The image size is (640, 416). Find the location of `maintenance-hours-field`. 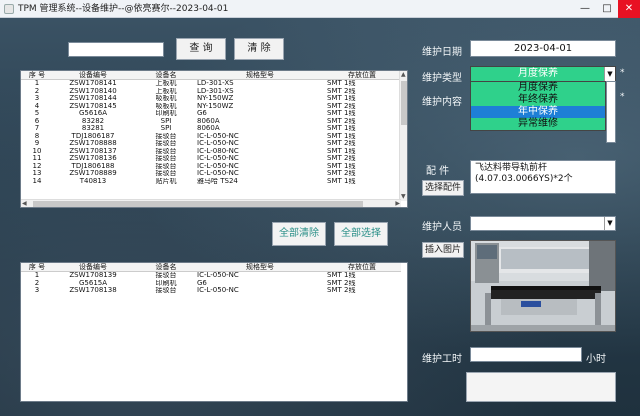

maintenance-hours-field is located at coordinates (526, 354).